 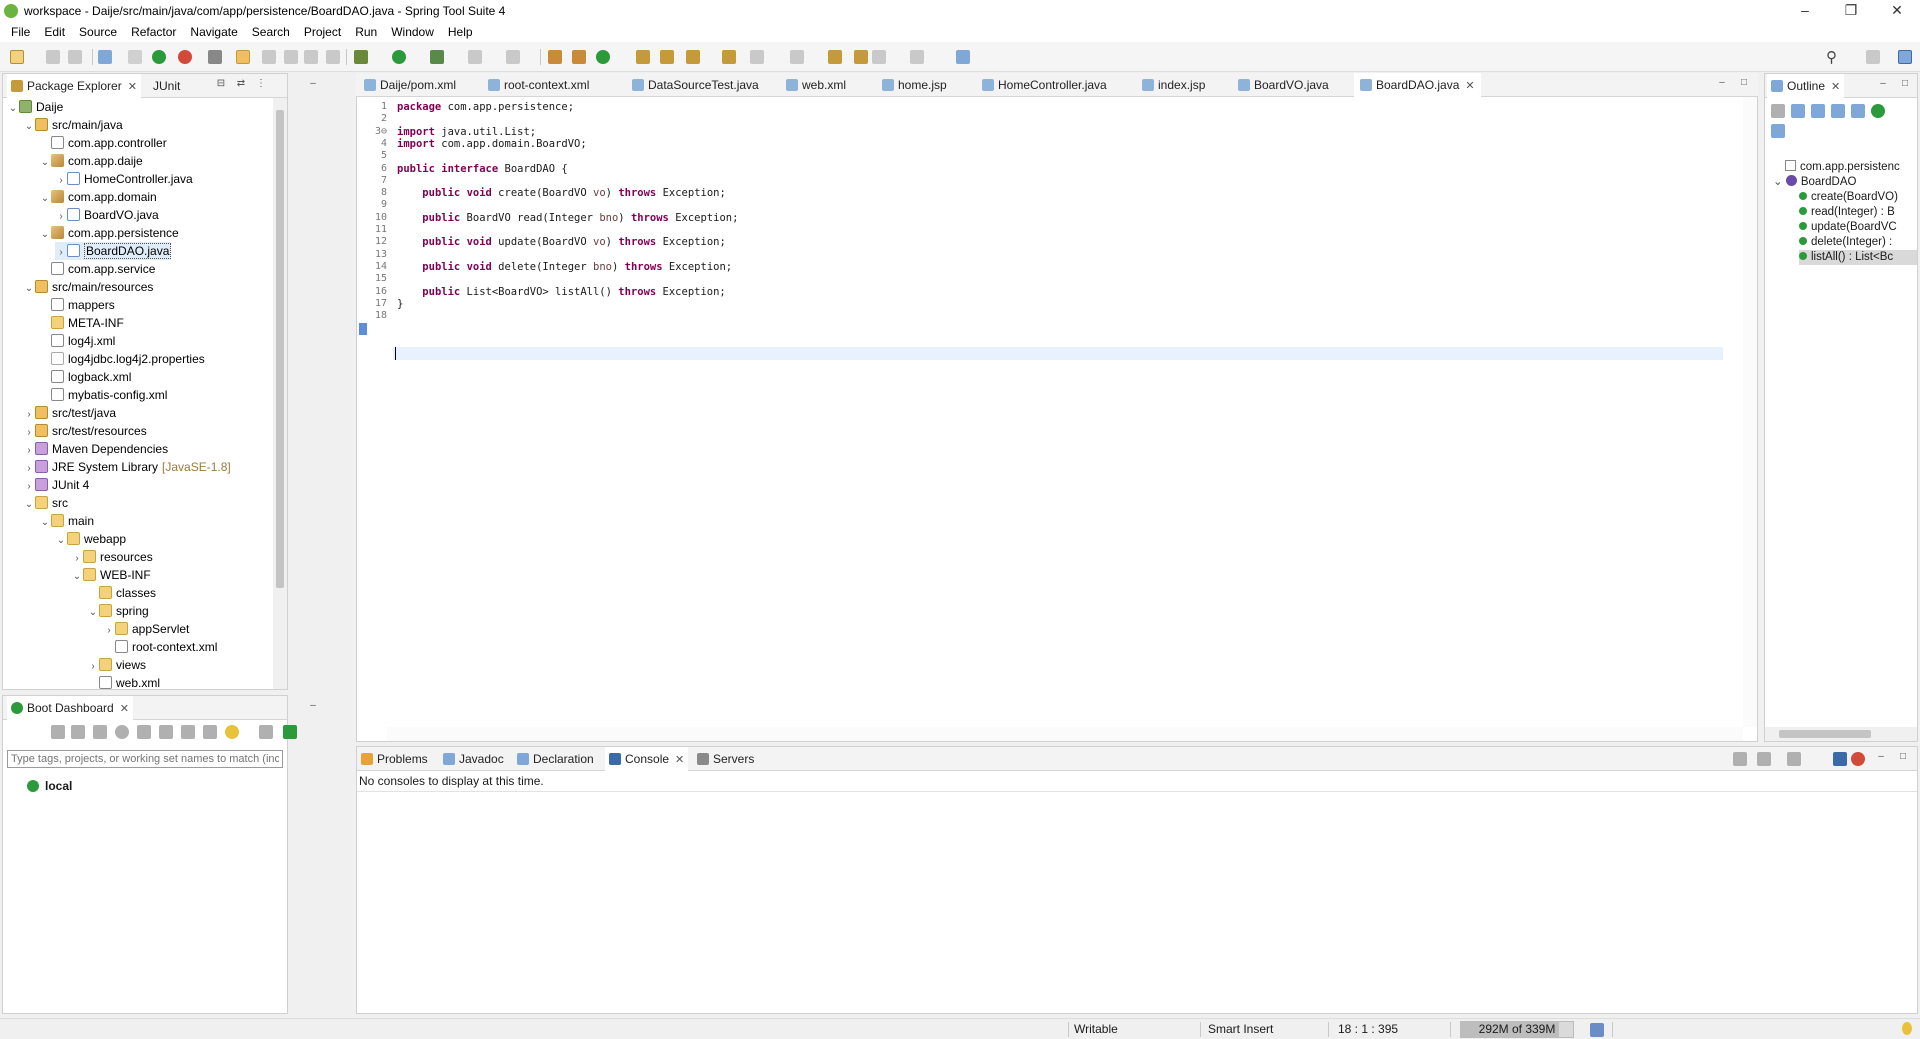 I want to click on show-whitespace-icon, so click(x=311, y=57).